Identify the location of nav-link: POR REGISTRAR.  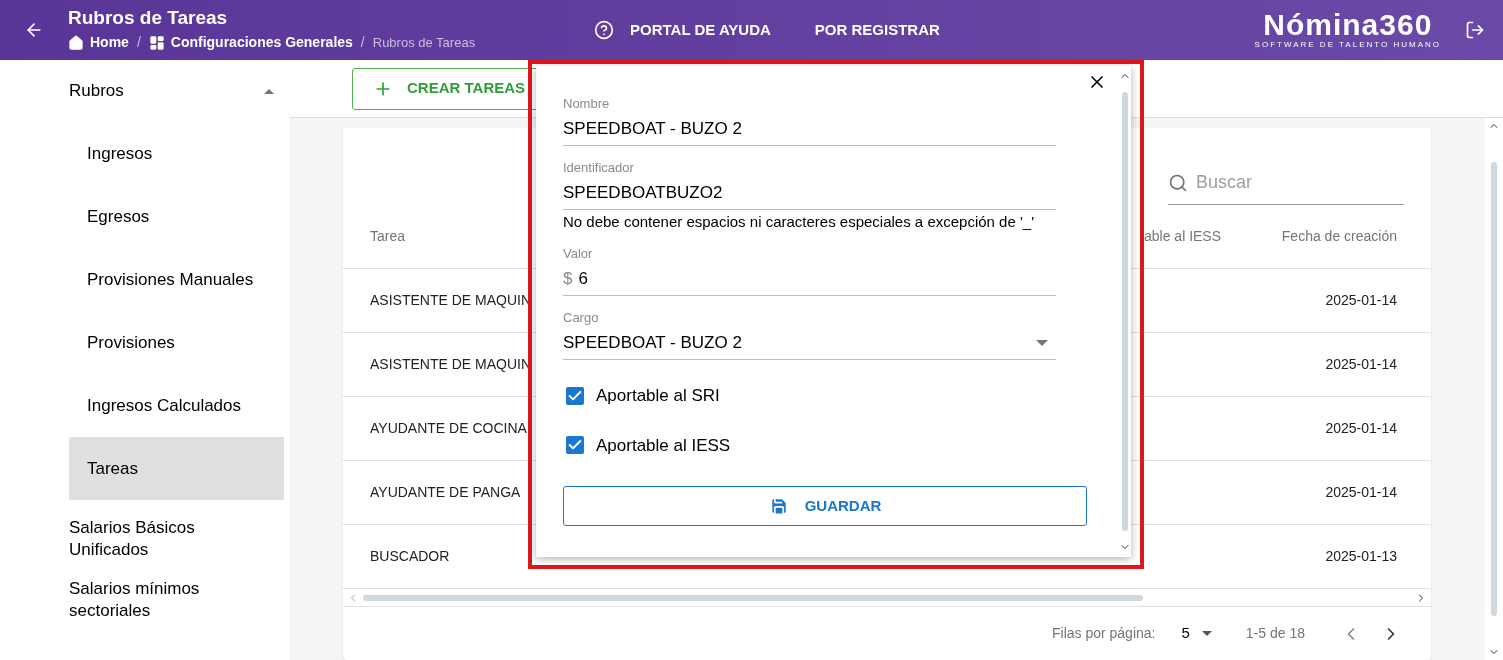
(877, 30).